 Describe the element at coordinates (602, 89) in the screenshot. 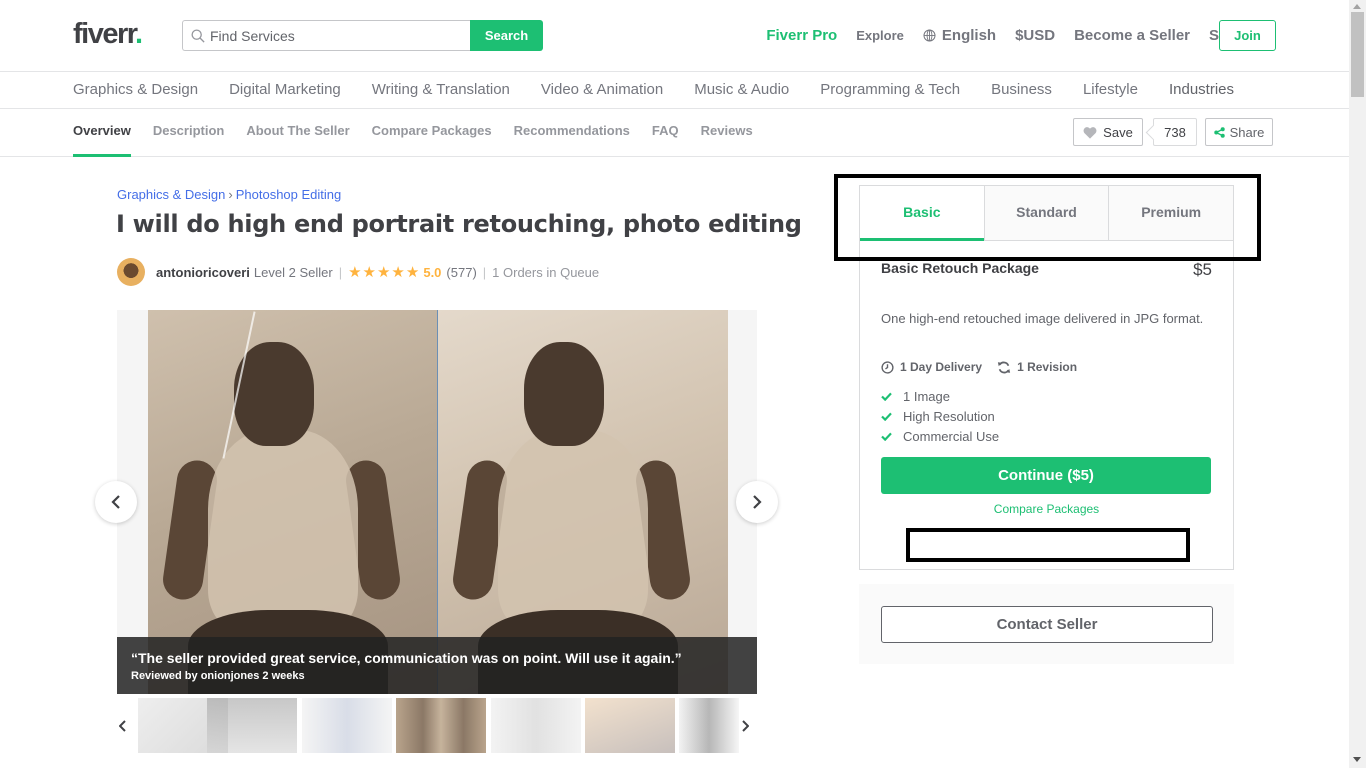

I see `category-video-animation: Video & Animation` at that location.